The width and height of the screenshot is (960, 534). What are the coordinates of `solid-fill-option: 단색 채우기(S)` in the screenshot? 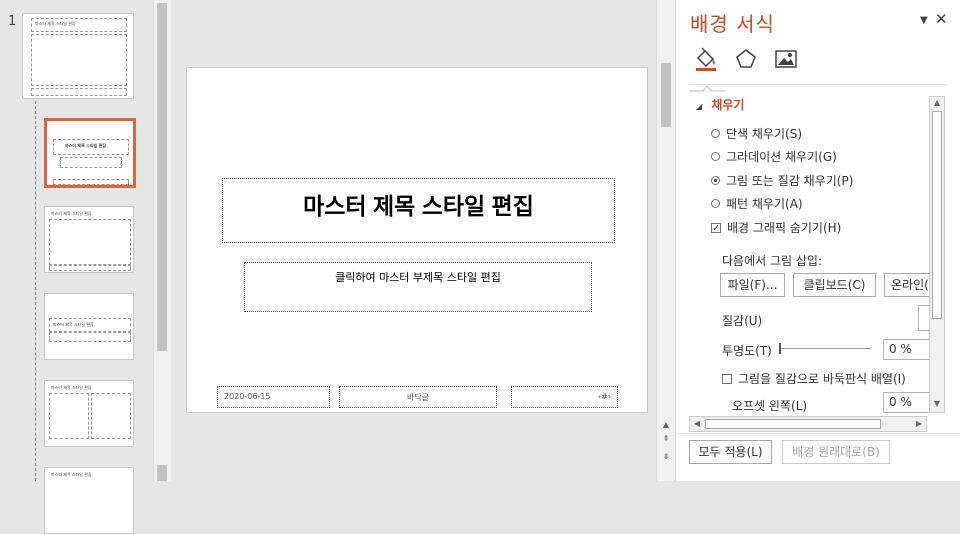 It's located at (756, 133).